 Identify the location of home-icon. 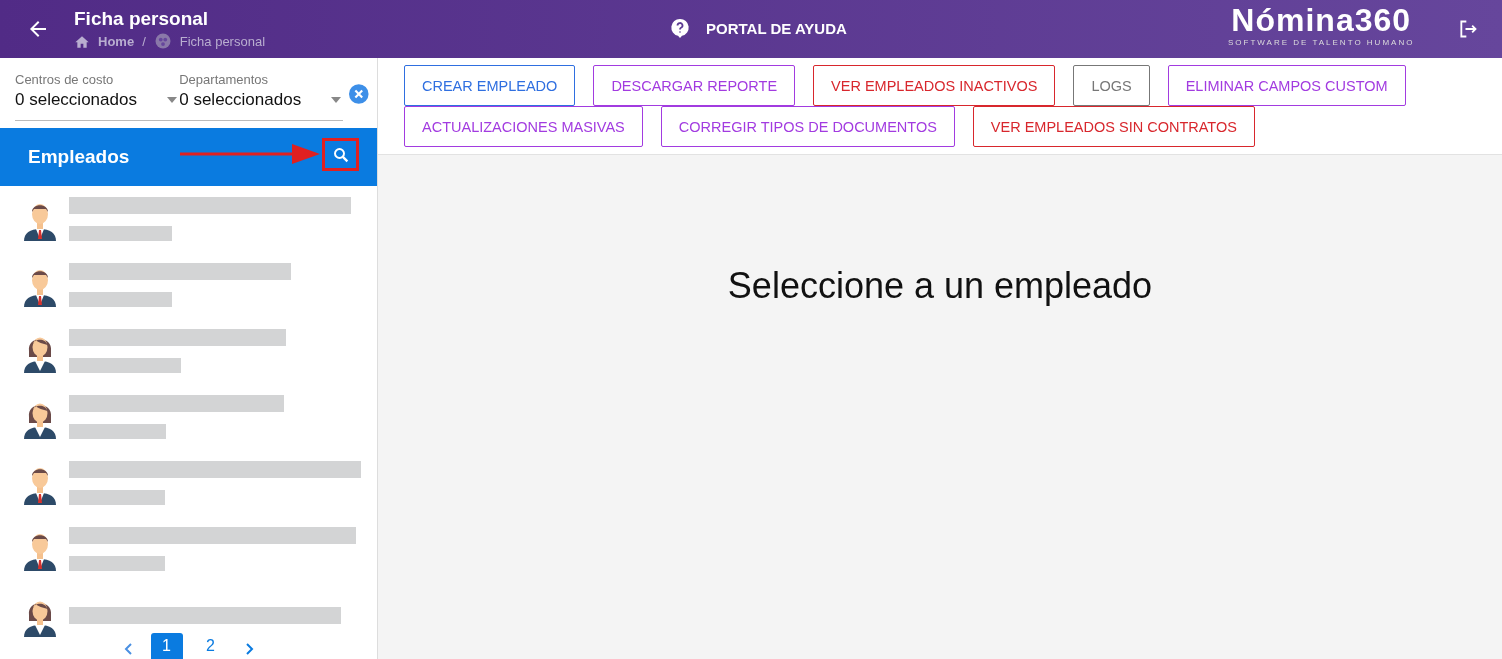
(82, 41).